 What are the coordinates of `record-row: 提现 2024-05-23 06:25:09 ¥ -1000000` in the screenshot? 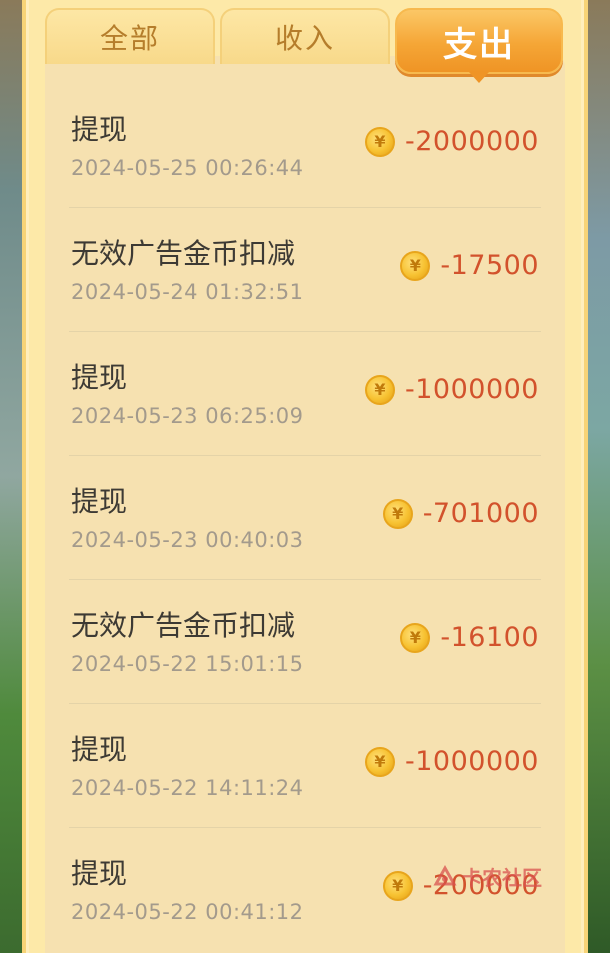 It's located at (305, 394).